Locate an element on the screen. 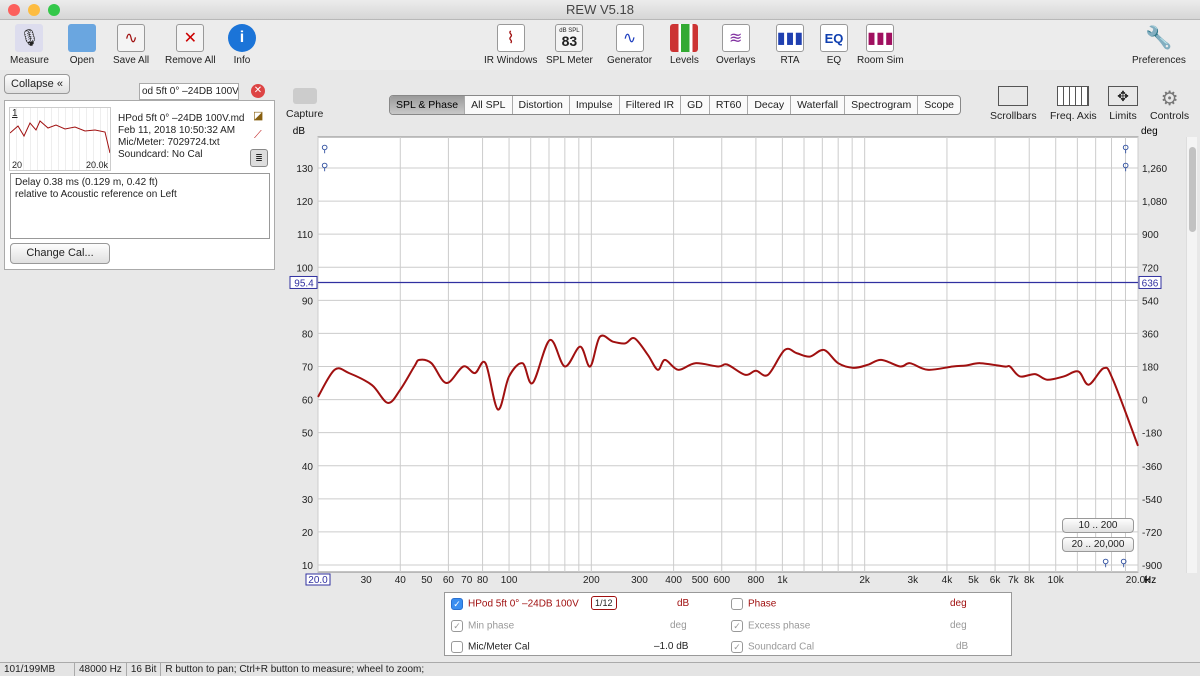 The height and width of the screenshot is (676, 1200). soundcard-cal-unit: dB is located at coordinates (962, 646).